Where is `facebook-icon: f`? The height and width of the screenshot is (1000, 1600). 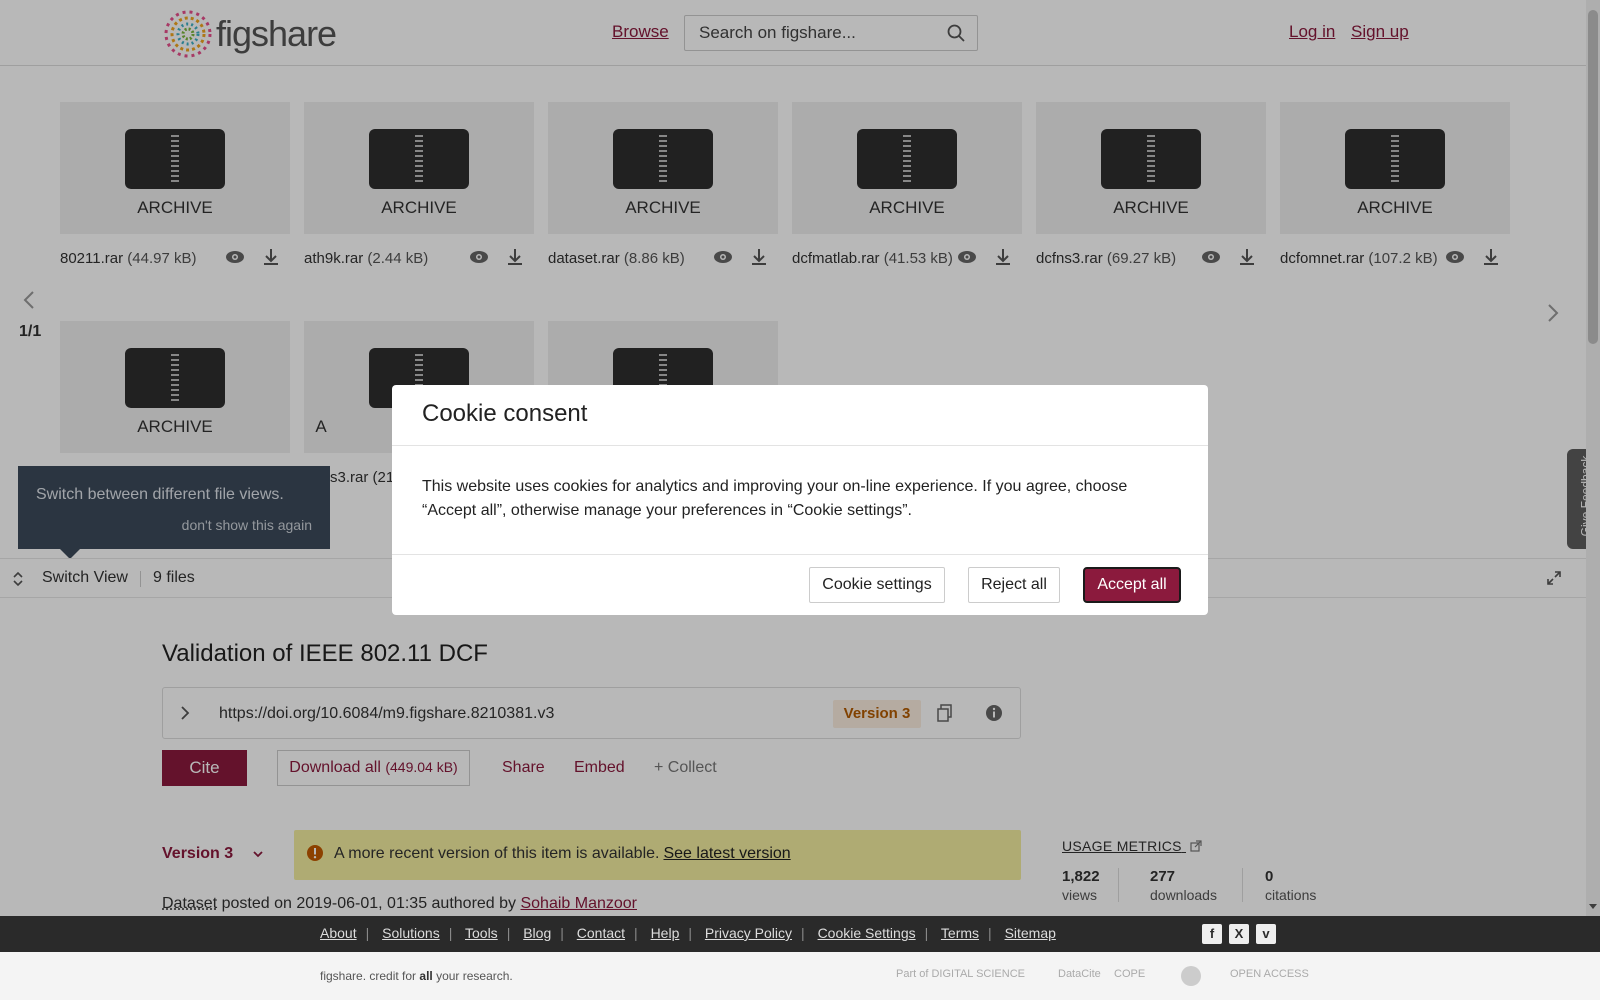 facebook-icon: f is located at coordinates (1212, 934).